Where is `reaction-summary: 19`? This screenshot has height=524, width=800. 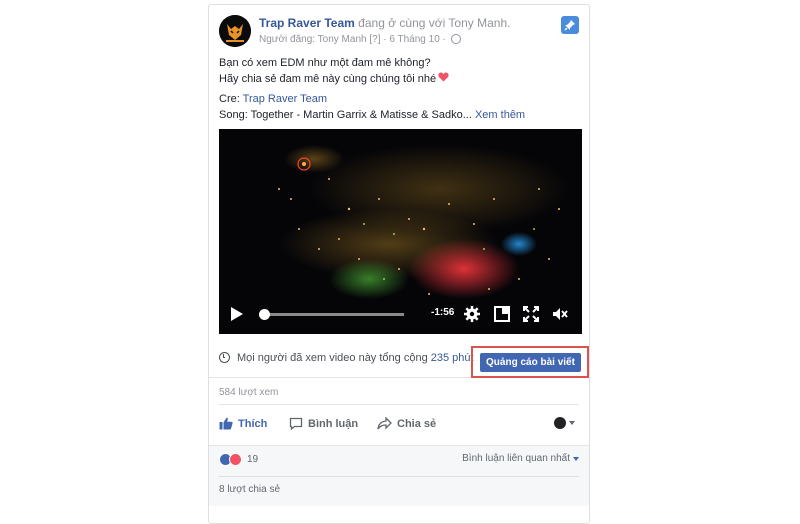 reaction-summary: 19 is located at coordinates (238, 459).